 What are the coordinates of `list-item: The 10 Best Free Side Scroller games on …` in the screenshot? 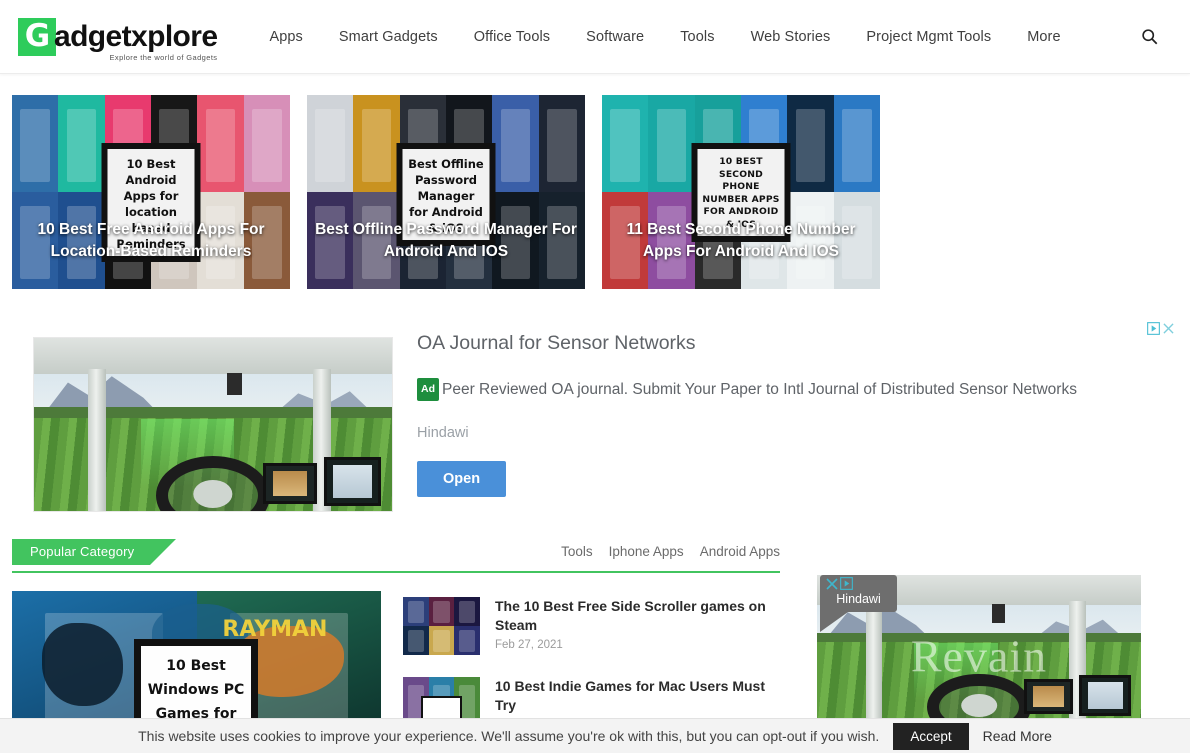 It's located at (591, 631).